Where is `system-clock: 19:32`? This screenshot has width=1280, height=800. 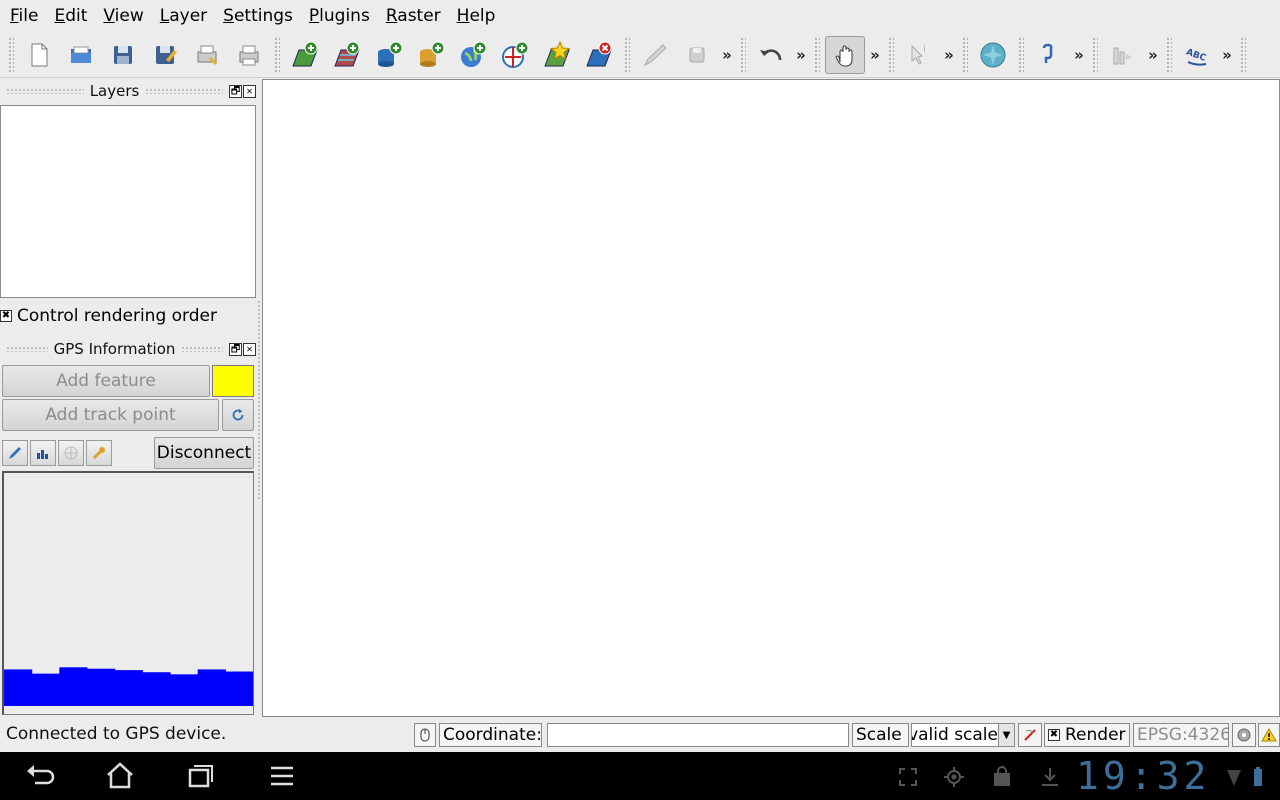
system-clock: 19:32 is located at coordinates (1143, 776).